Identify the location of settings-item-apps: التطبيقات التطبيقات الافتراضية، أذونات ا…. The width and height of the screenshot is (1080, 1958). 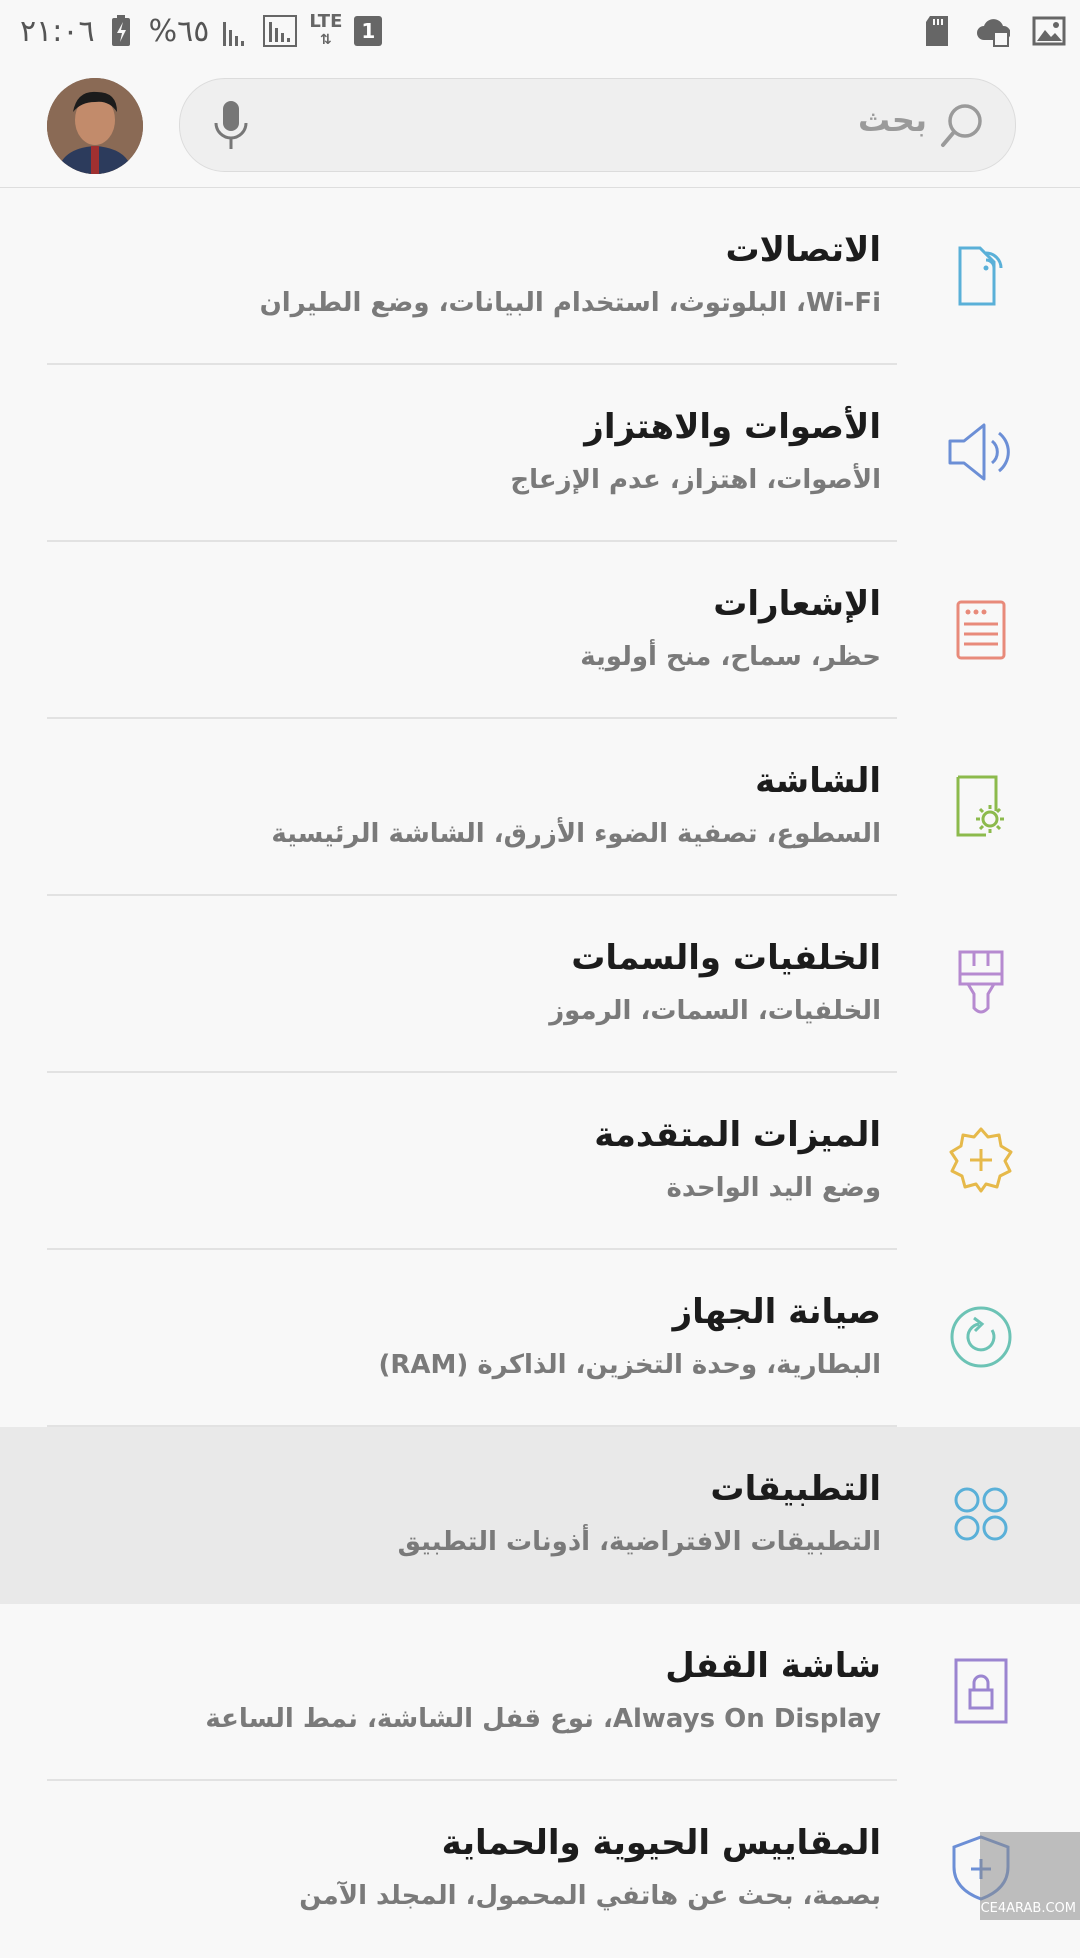
(540, 1515).